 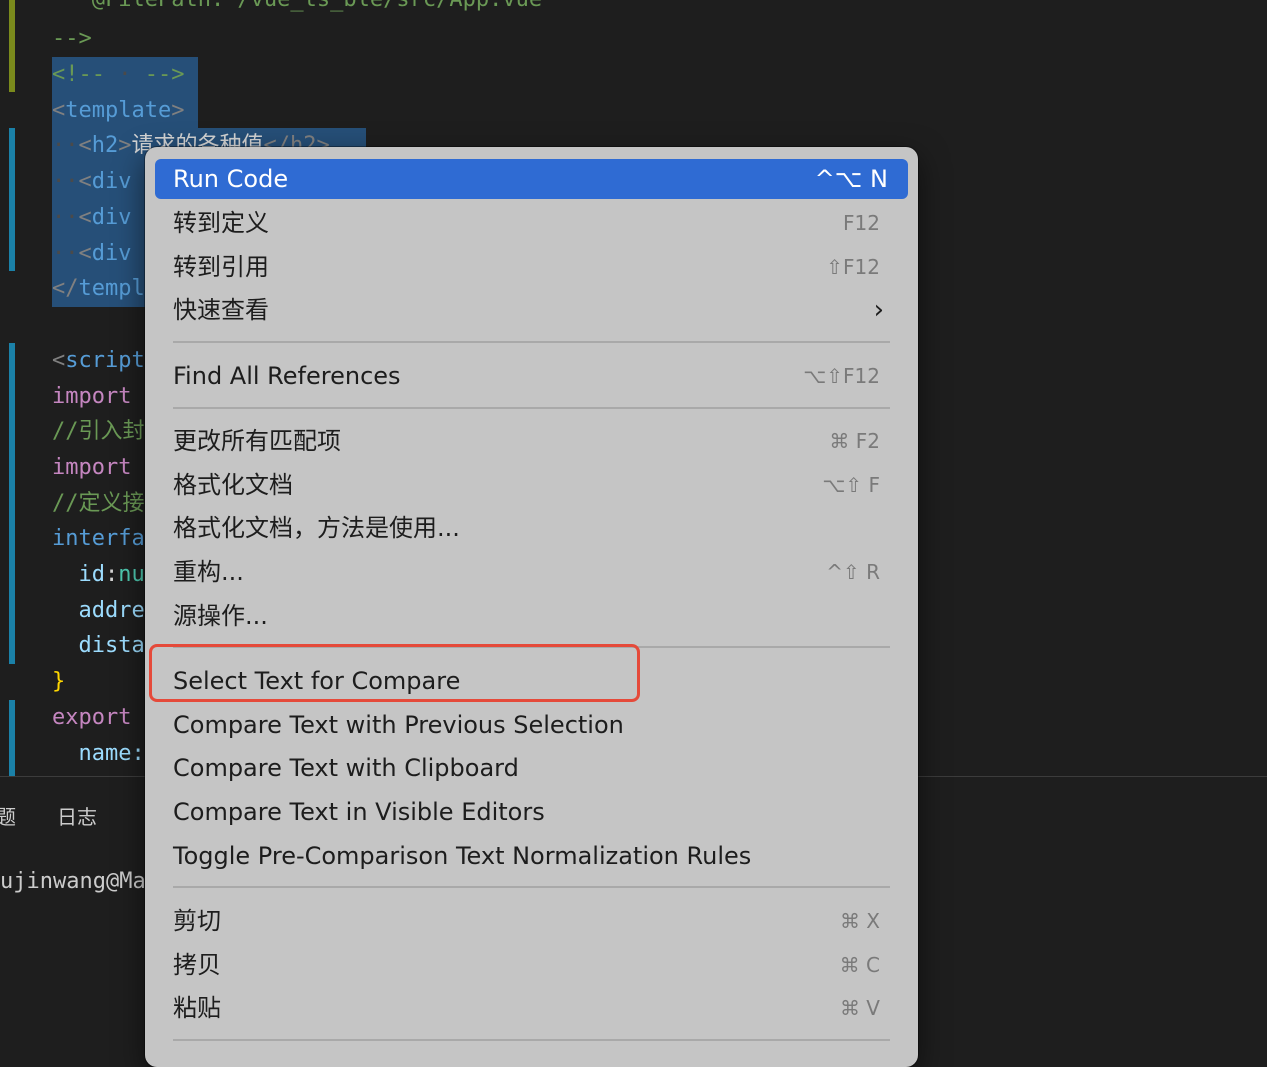 I want to click on code-token: name:, so click(x=111, y=753).